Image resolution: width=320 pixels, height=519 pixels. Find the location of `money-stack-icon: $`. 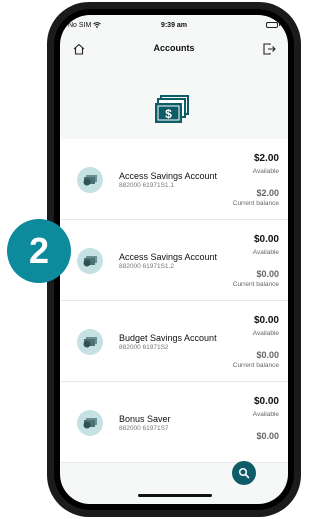

money-stack-icon: $ is located at coordinates (172, 109).